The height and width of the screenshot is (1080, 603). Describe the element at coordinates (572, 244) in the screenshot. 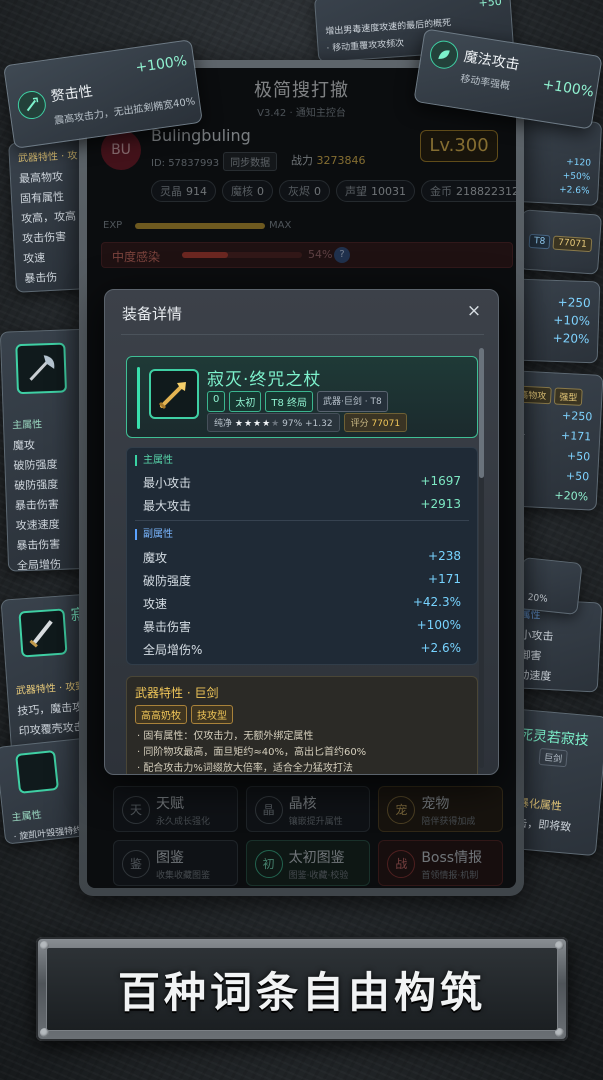

I see `card-score: 77071` at that location.